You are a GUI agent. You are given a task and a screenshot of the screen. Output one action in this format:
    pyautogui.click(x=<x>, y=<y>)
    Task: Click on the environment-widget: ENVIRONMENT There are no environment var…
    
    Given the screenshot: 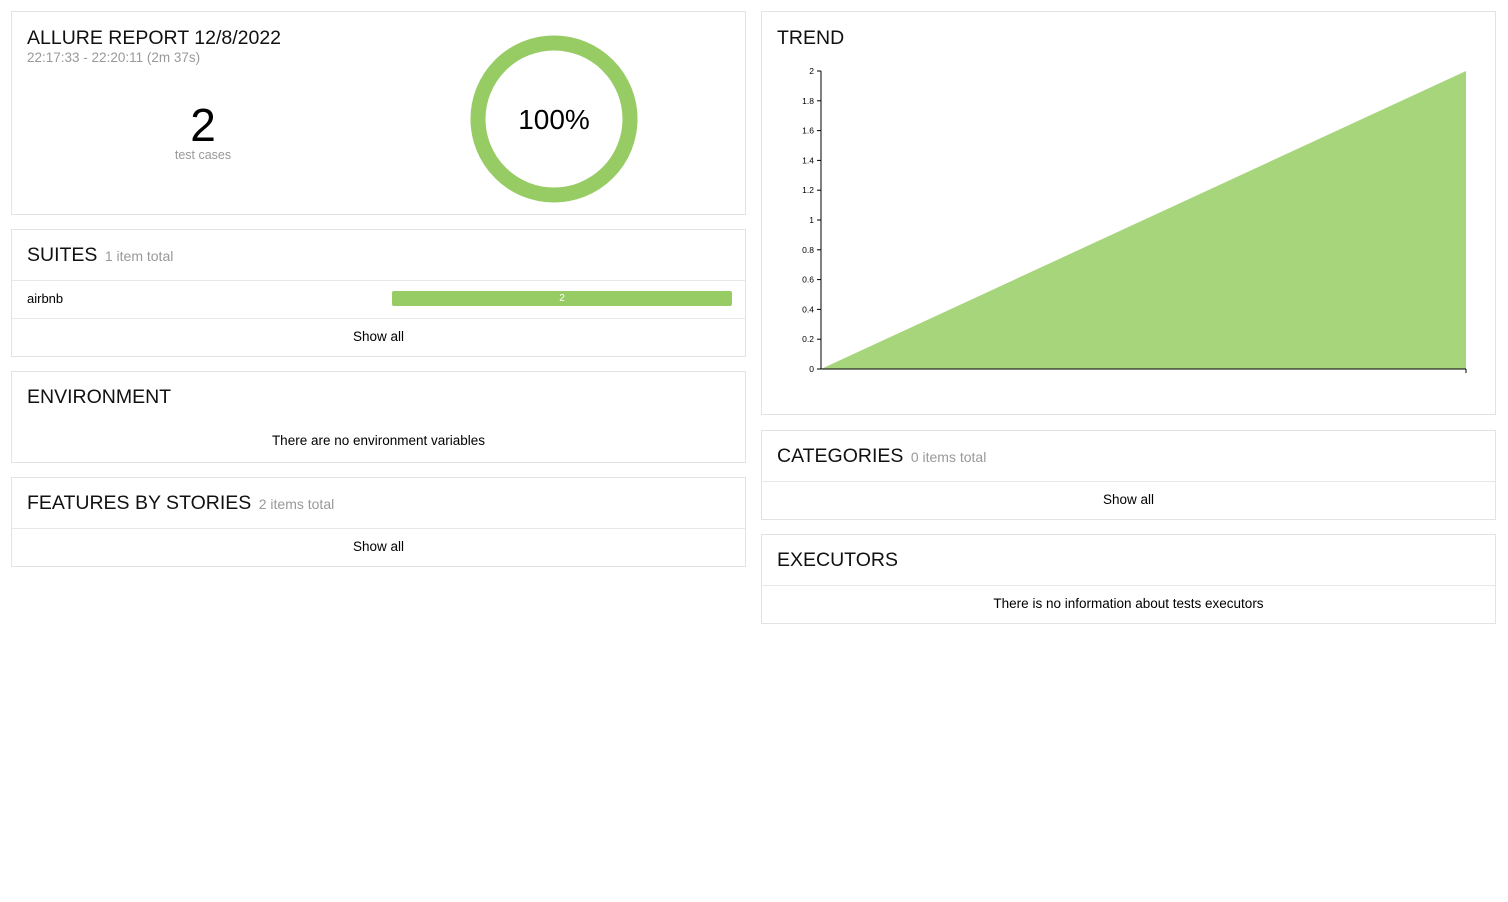 What is the action you would take?
    pyautogui.click(x=378, y=417)
    